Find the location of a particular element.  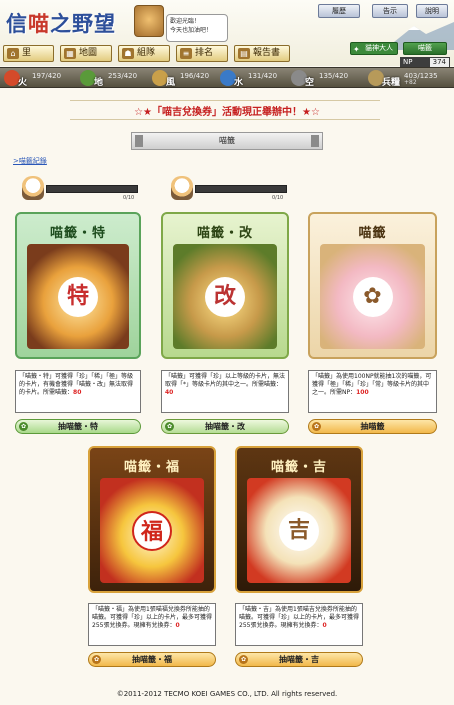

divider is located at coordinates (225, 119).